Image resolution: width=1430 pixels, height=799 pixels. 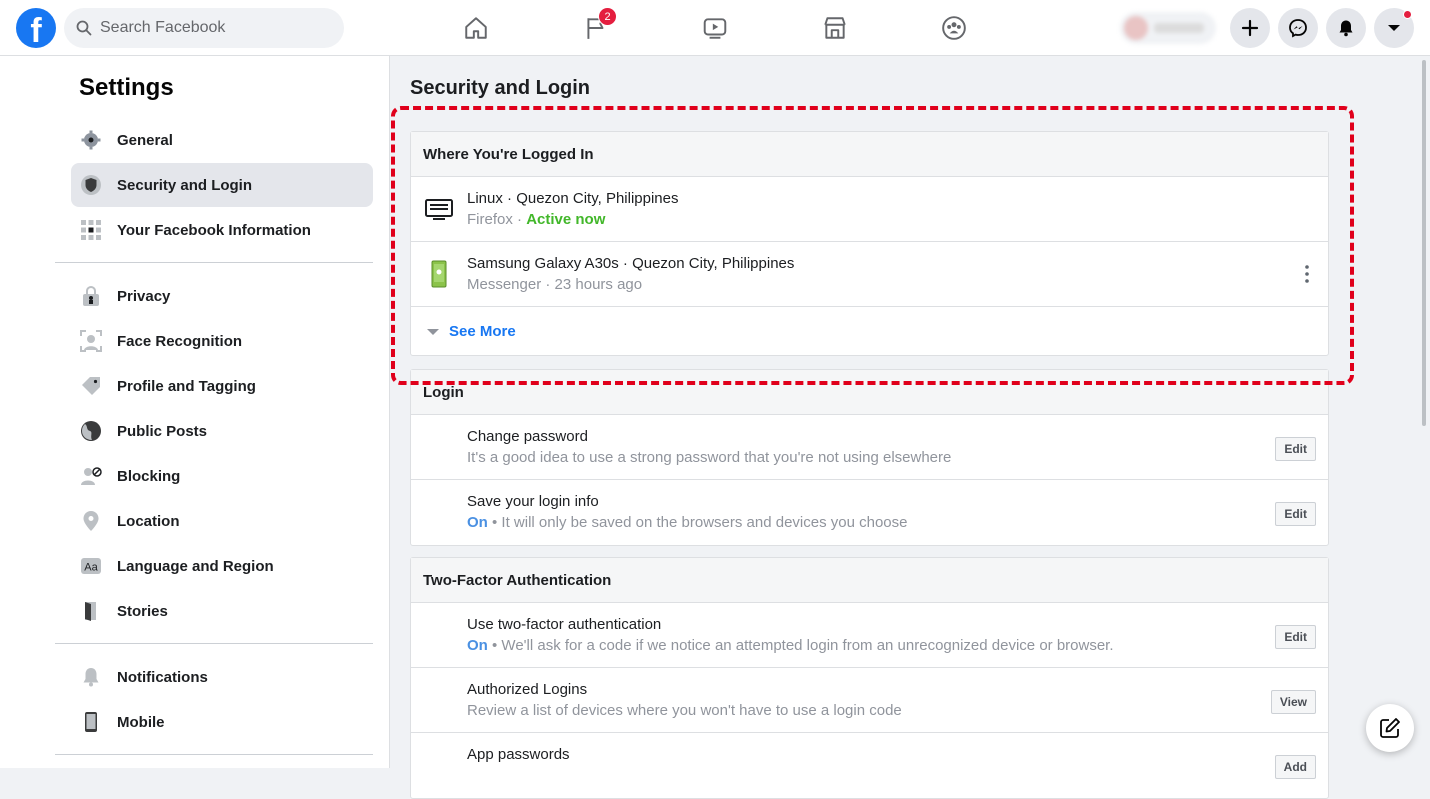 What do you see at coordinates (141, 722) in the screenshot?
I see `sidebar-item-label: Mobile` at bounding box center [141, 722].